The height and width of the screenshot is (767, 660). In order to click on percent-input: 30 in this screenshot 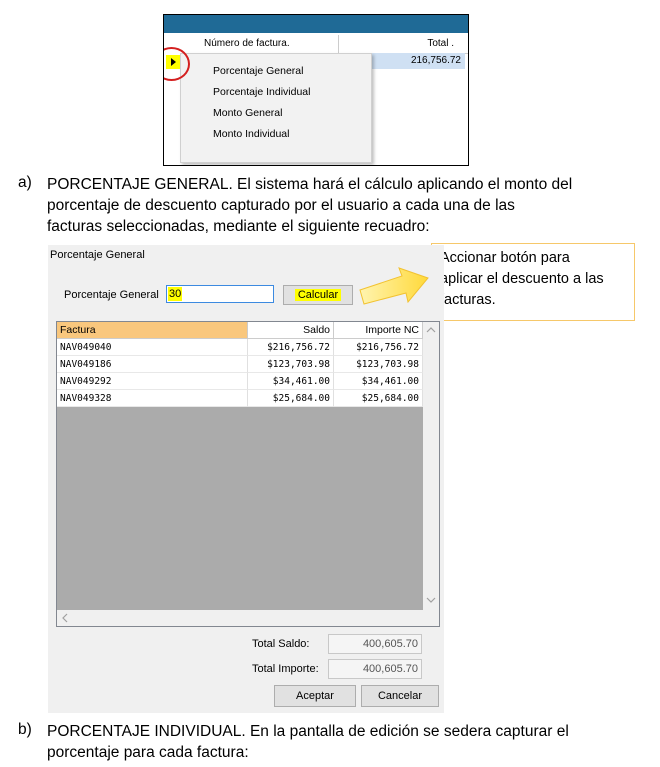, I will do `click(220, 294)`.